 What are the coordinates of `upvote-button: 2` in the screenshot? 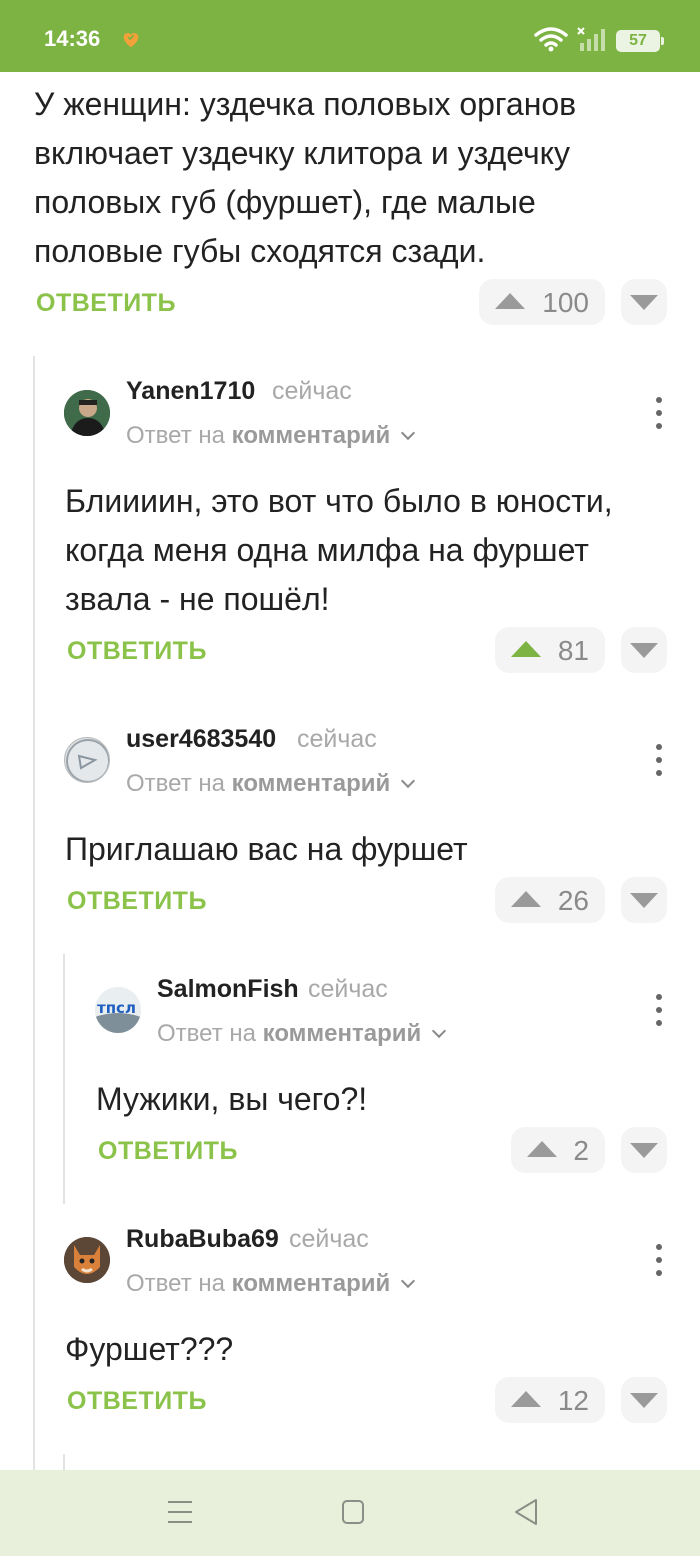 It's located at (558, 1150).